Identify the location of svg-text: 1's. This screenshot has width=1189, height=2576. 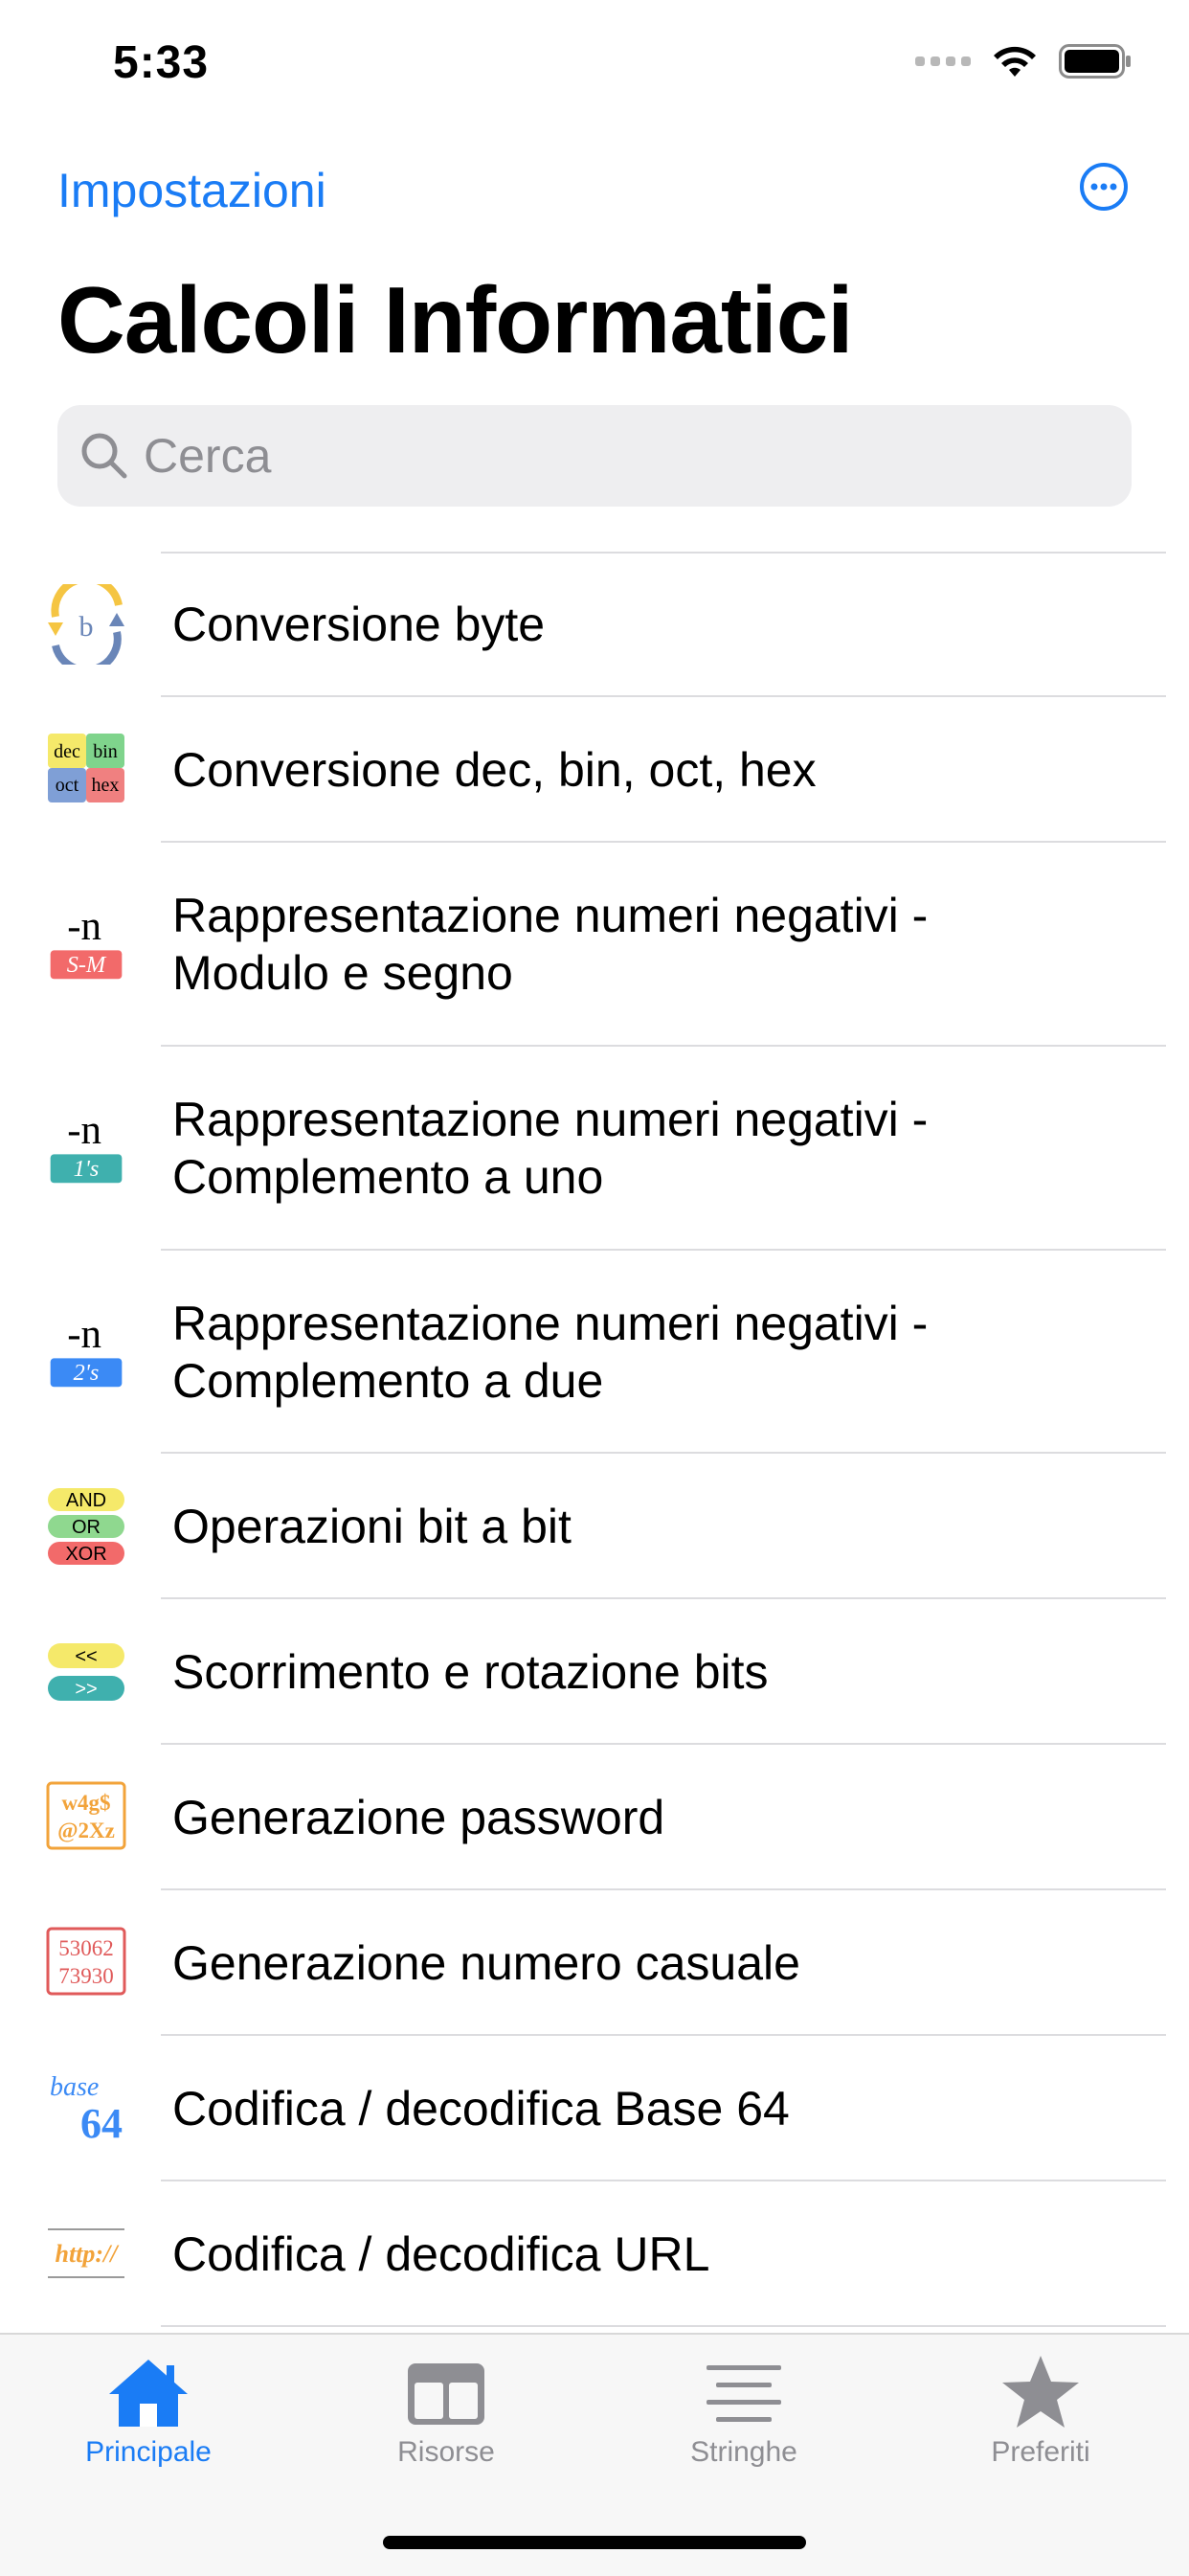
(87, 1169).